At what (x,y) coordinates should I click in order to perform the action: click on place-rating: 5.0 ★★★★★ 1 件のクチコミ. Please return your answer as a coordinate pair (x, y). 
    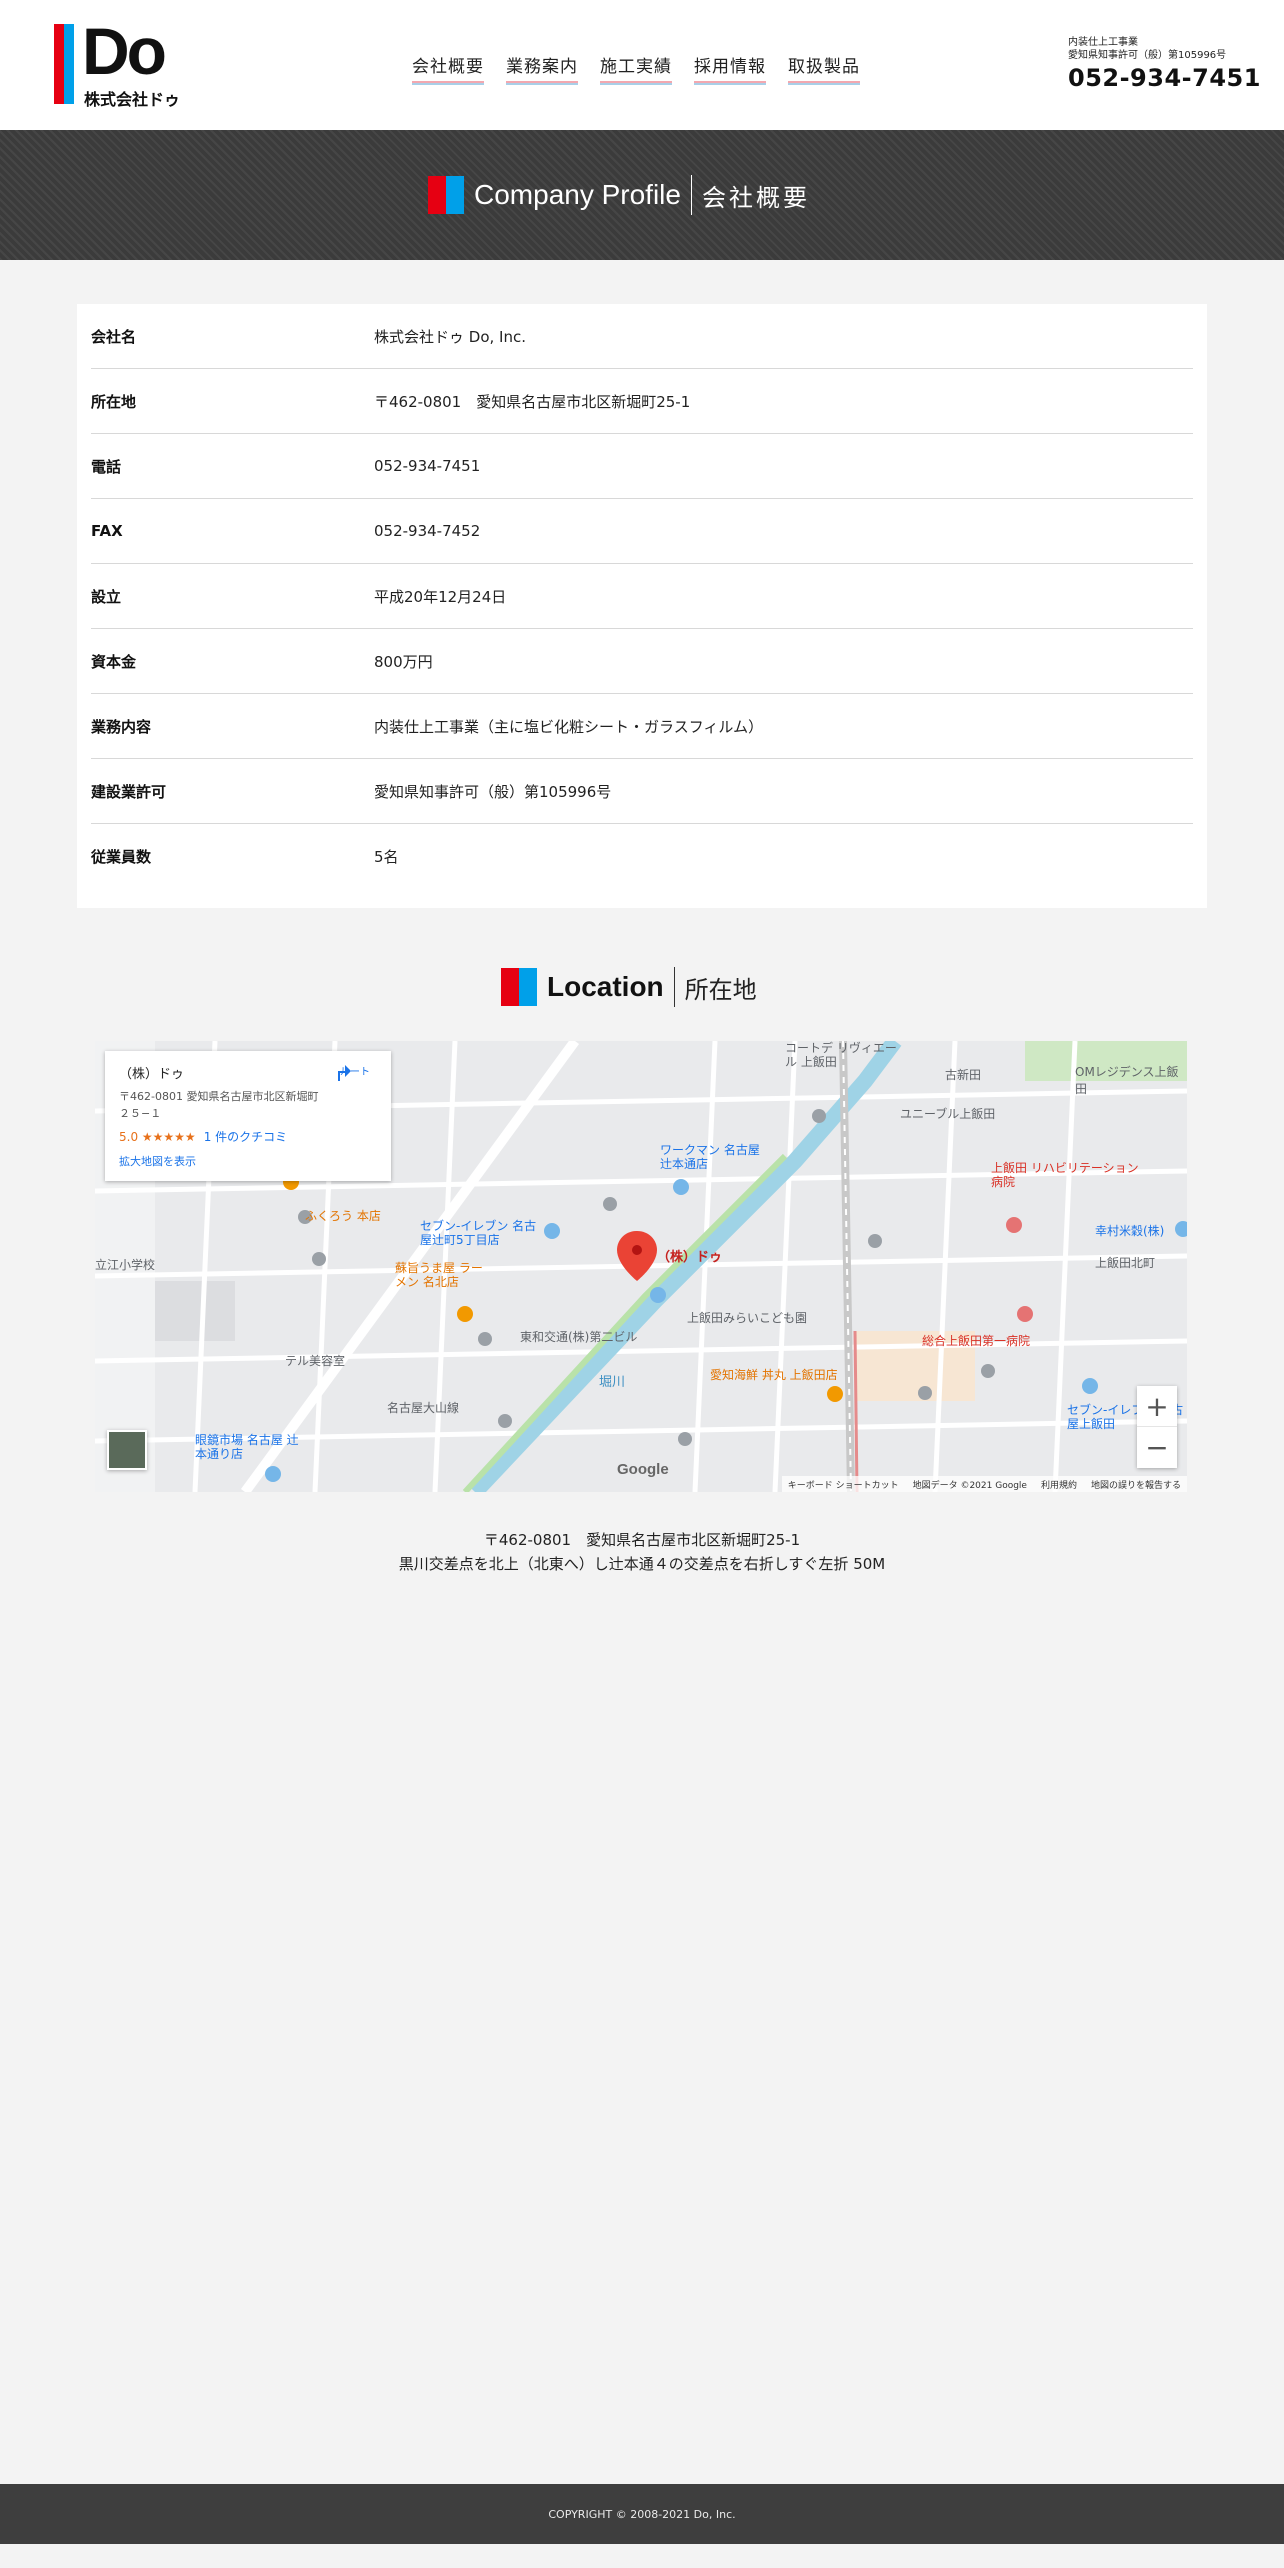
    Looking at the image, I should click on (248, 1136).